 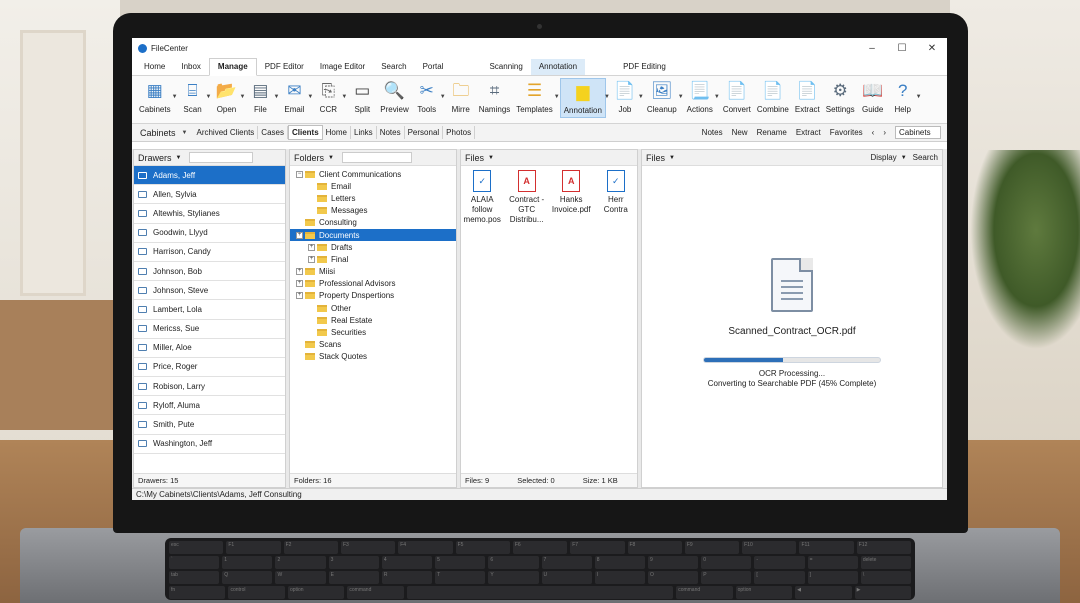 What do you see at coordinates (373, 332) in the screenshot?
I see `folder-item: Securities` at bounding box center [373, 332].